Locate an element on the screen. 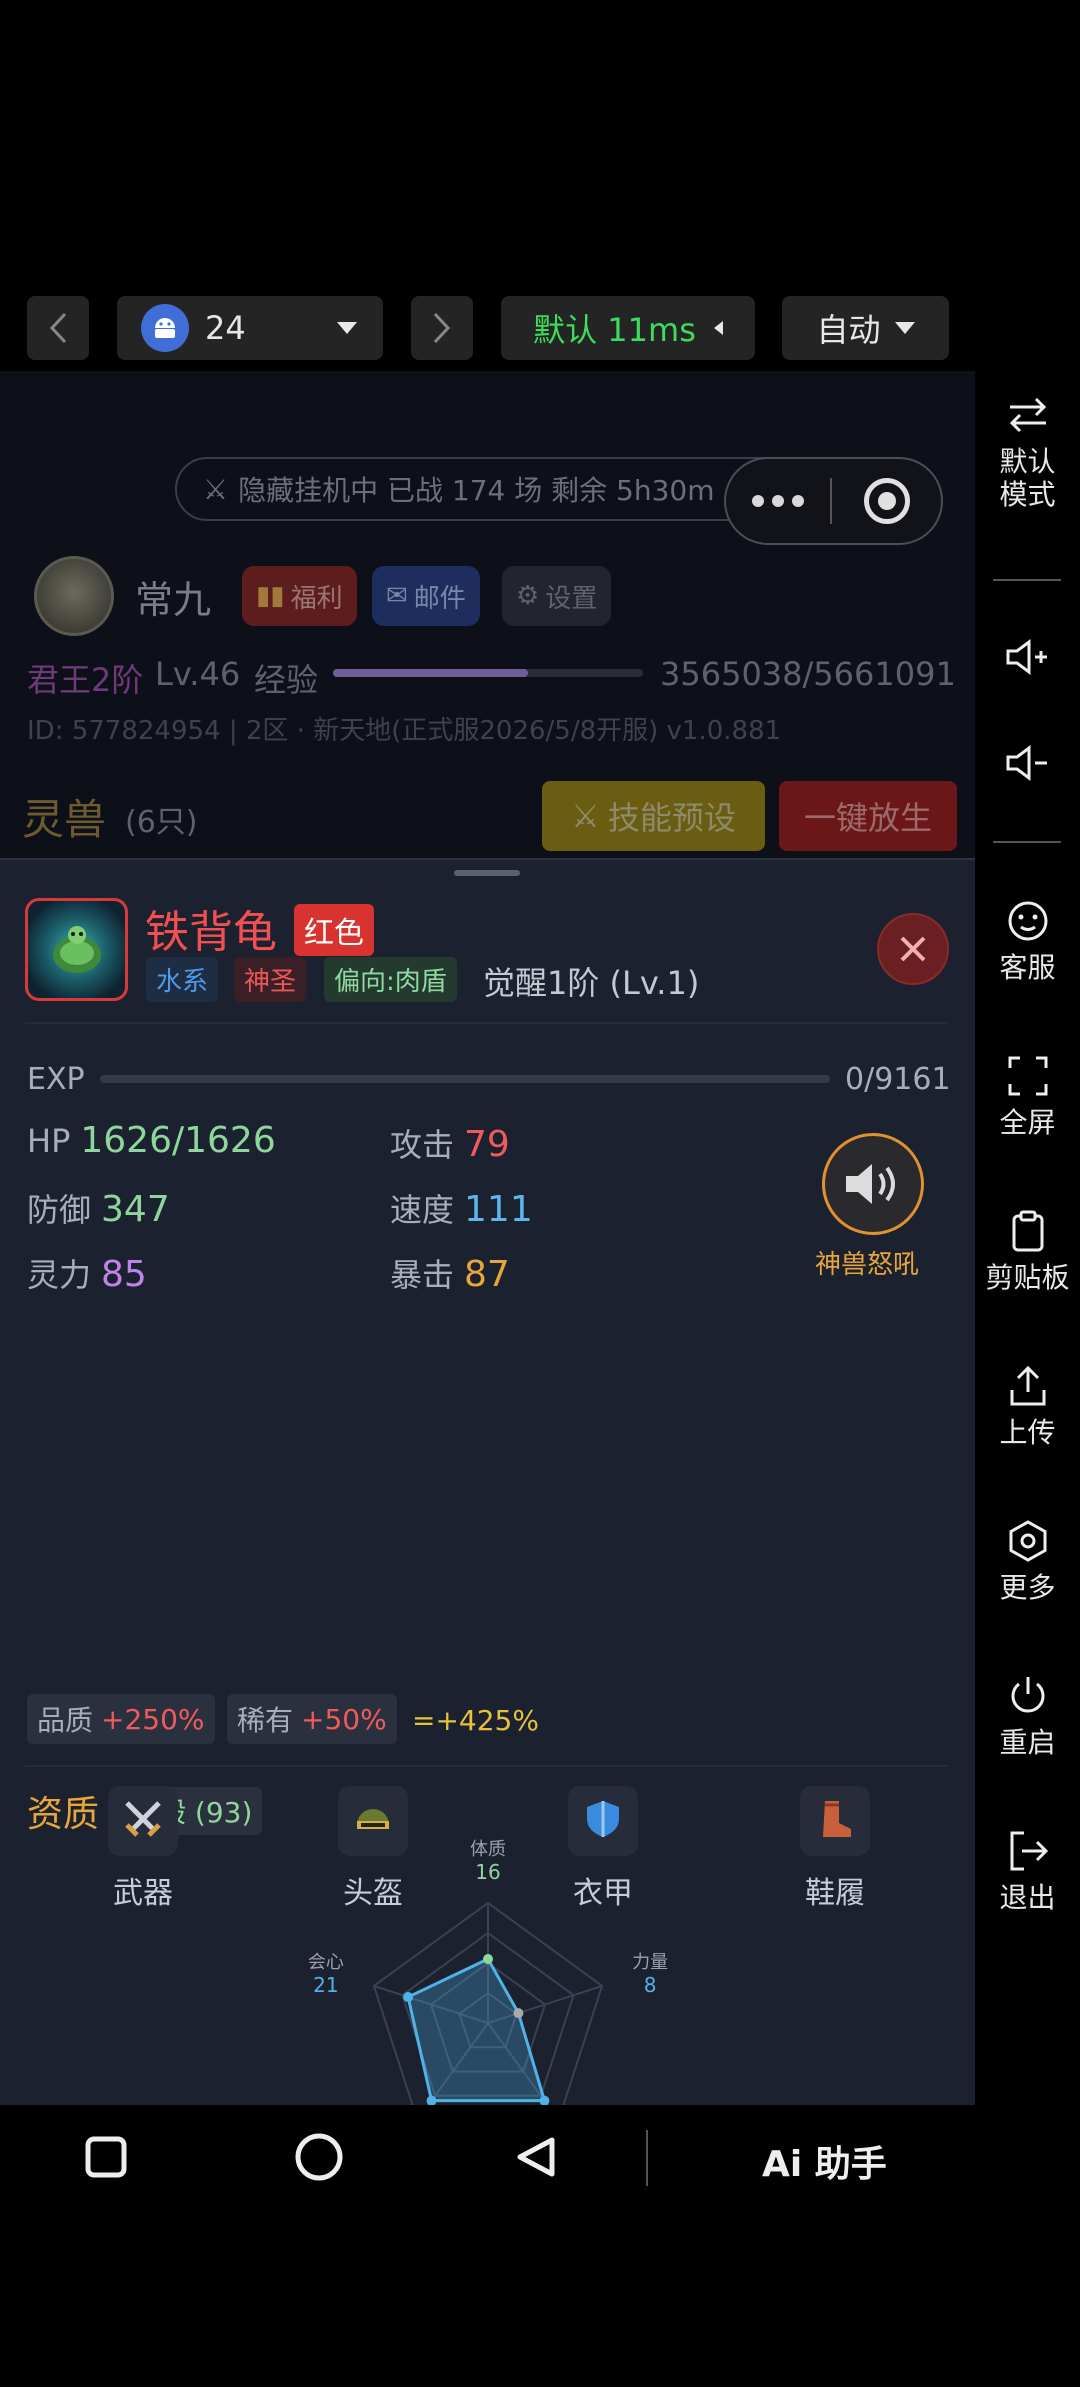 The image size is (1080, 2387). record-icon is located at coordinates (886, 501).